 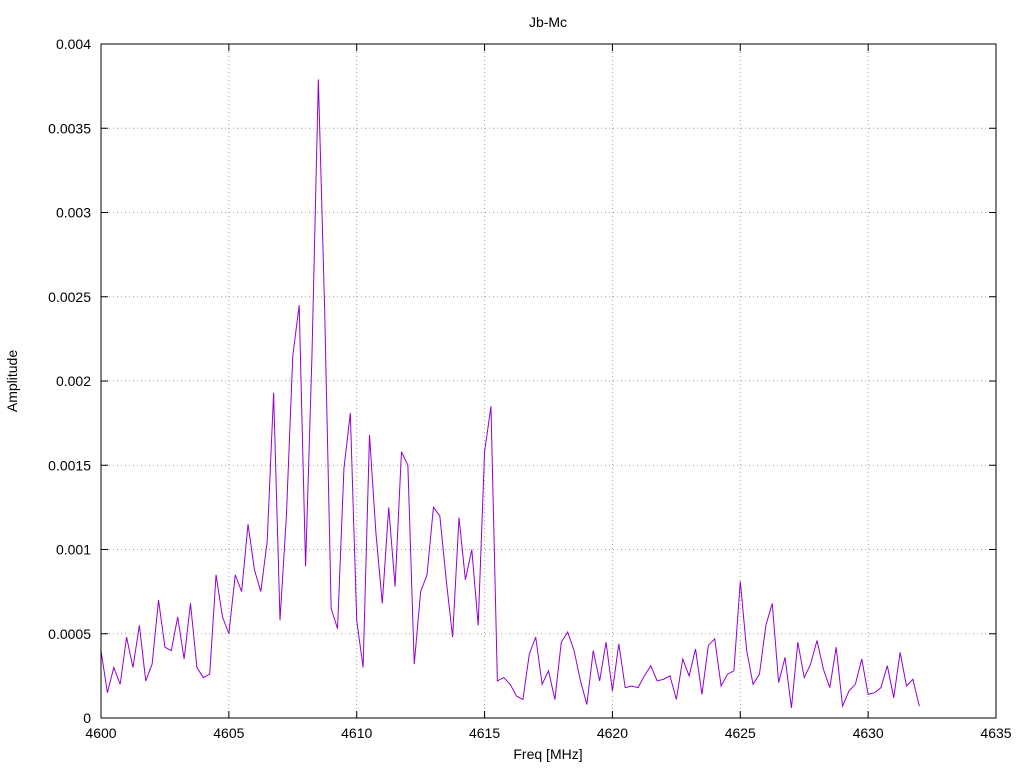 What do you see at coordinates (73, 44) in the screenshot?
I see `y-tick-label: 0.004` at bounding box center [73, 44].